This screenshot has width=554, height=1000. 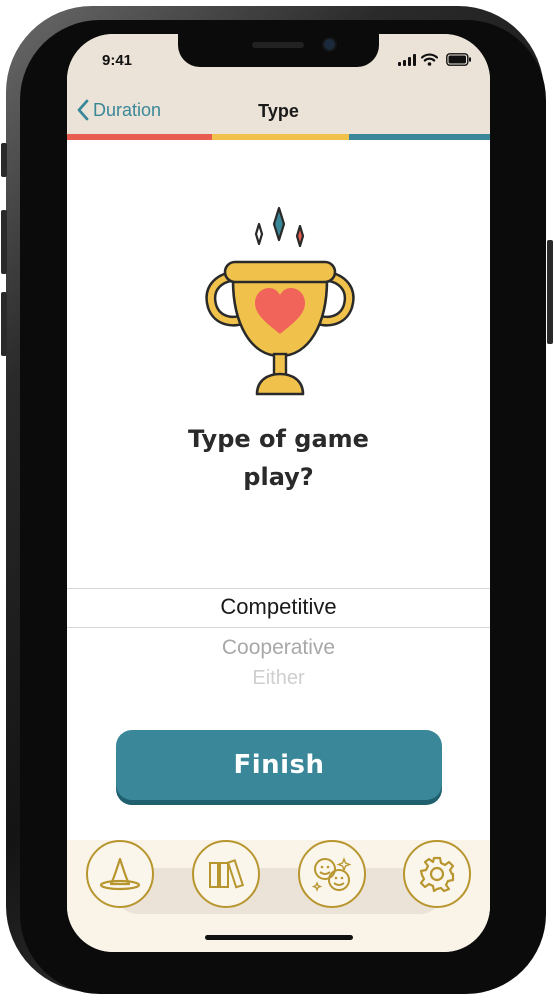 I want to click on battery-icon, so click(x=458, y=59).